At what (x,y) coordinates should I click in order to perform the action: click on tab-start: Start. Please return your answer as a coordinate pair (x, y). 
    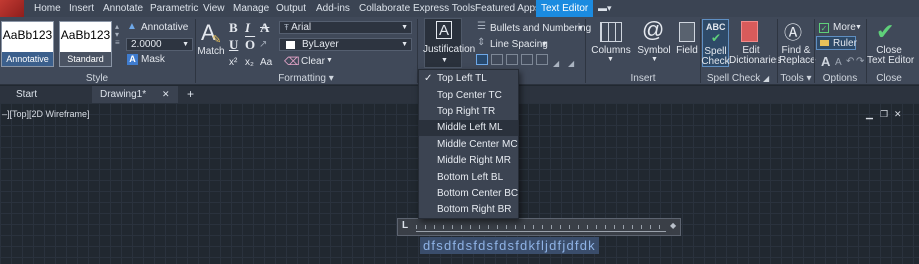
    Looking at the image, I should click on (26, 94).